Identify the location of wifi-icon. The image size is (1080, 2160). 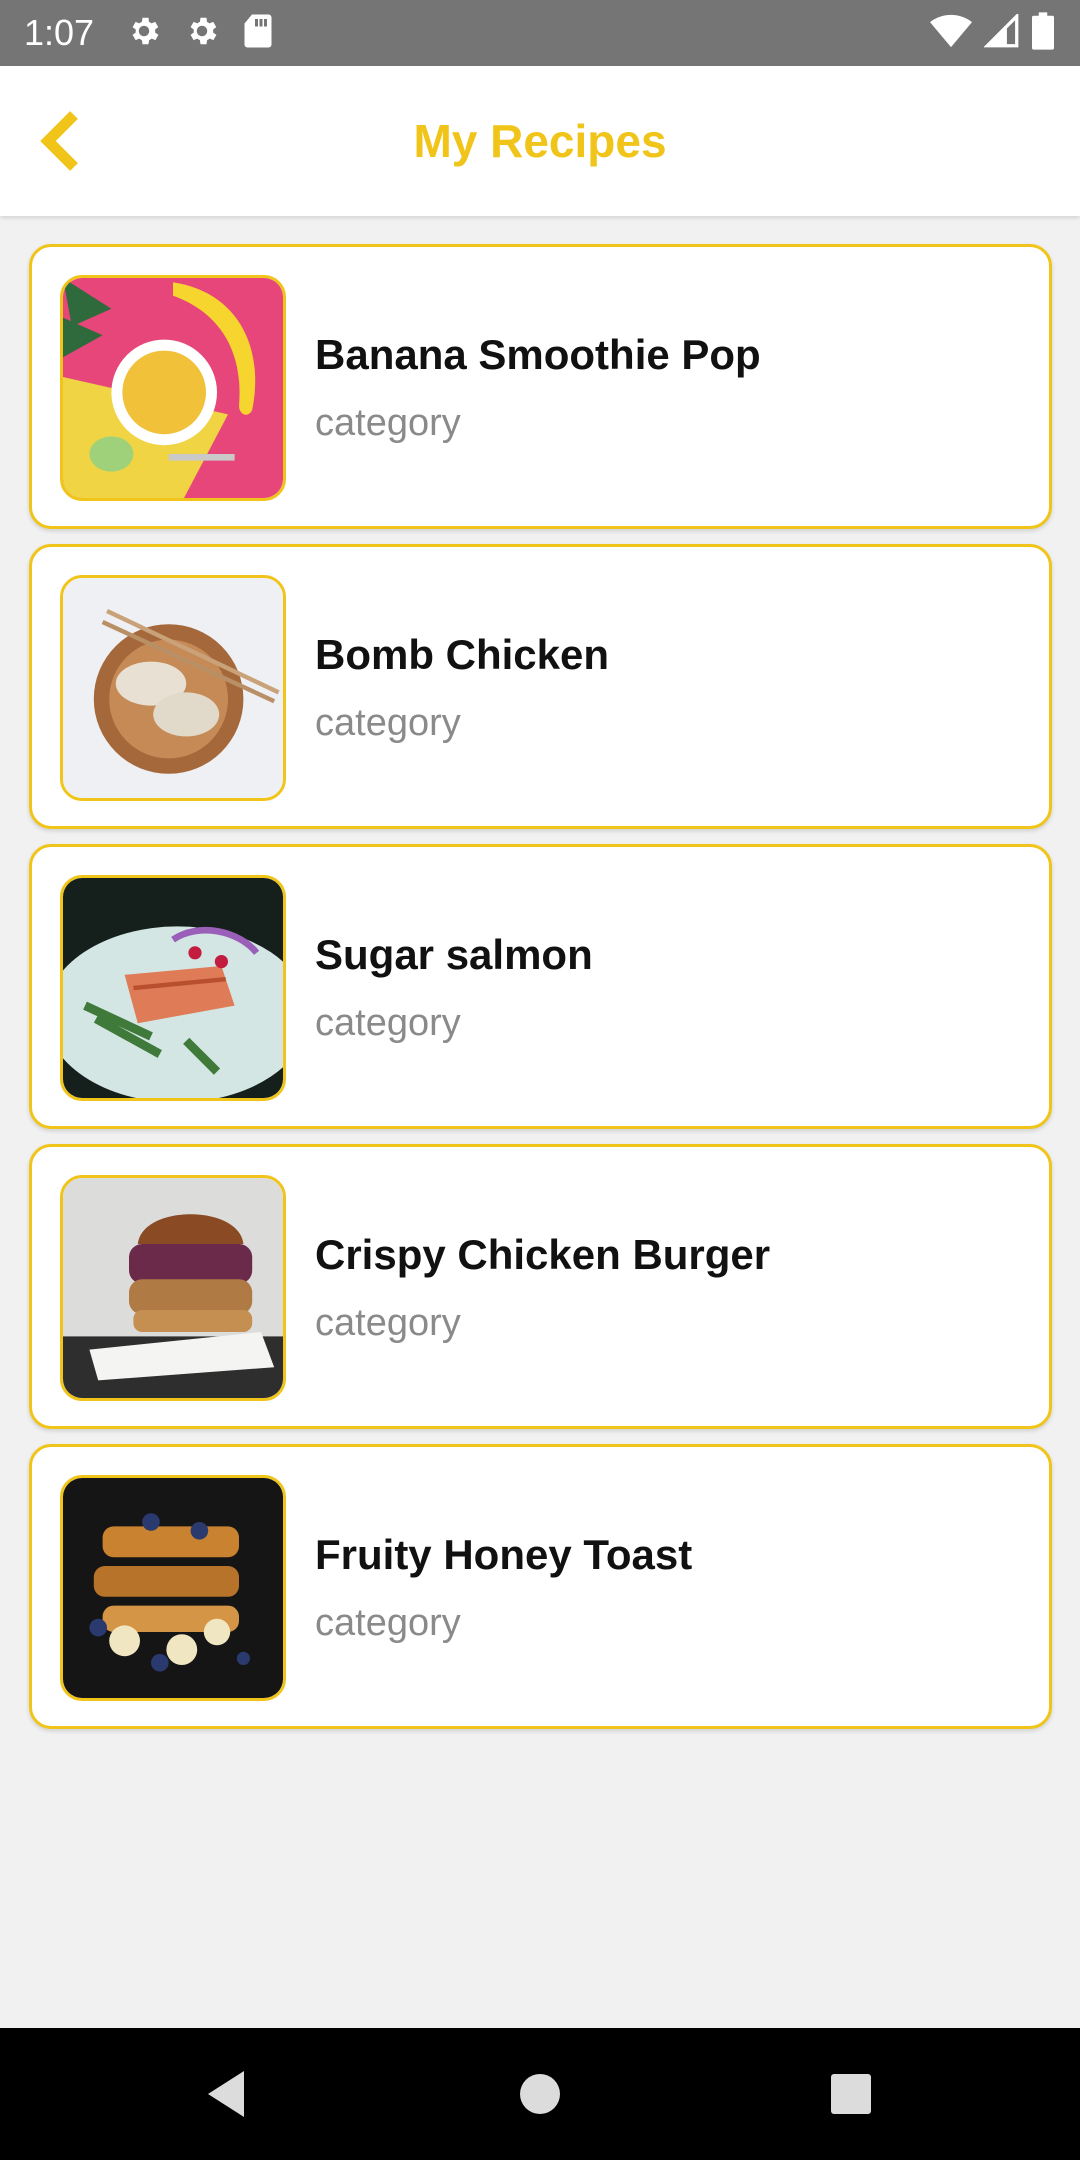
(951, 33).